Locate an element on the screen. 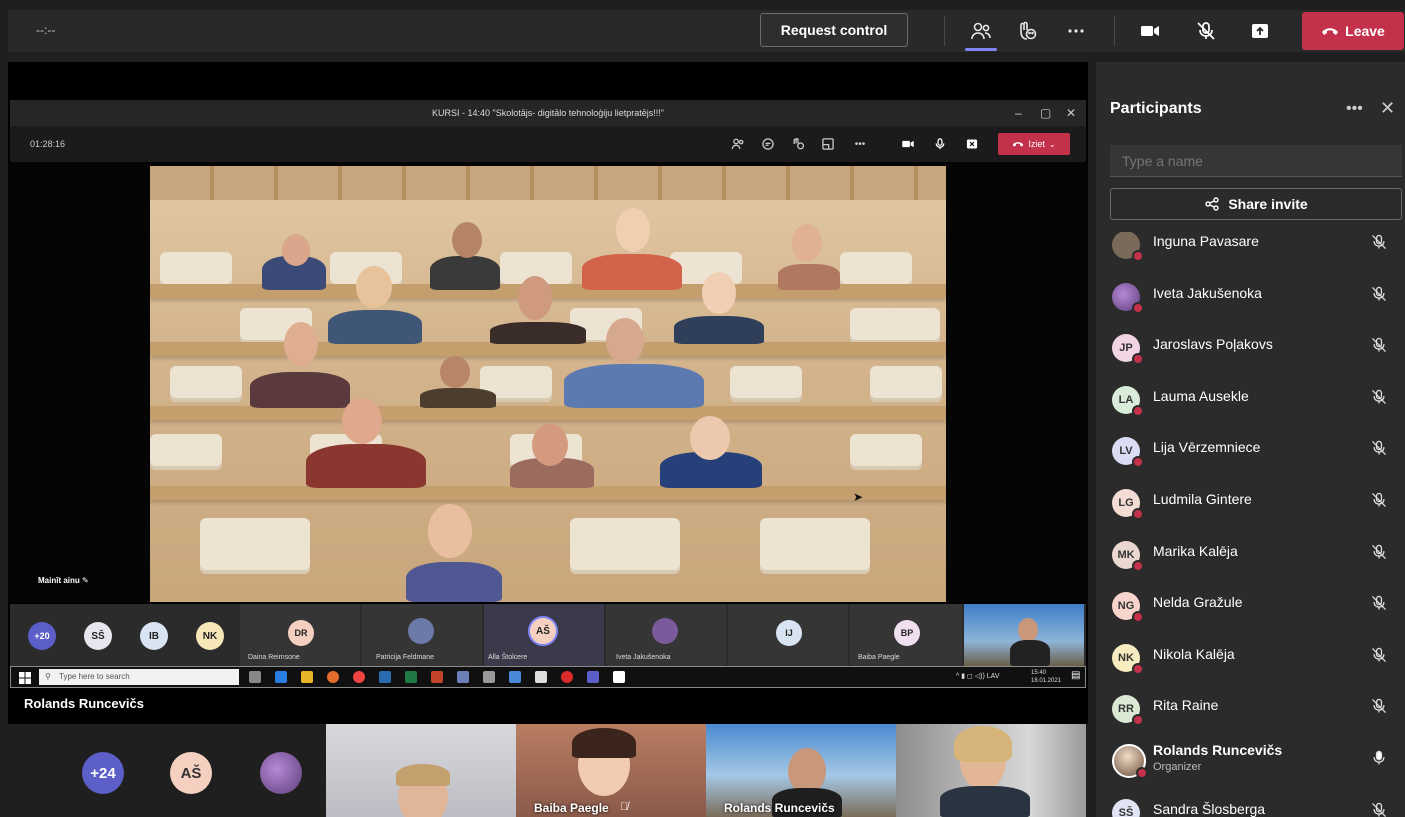  auditorium-row is located at coordinates (548, 493).